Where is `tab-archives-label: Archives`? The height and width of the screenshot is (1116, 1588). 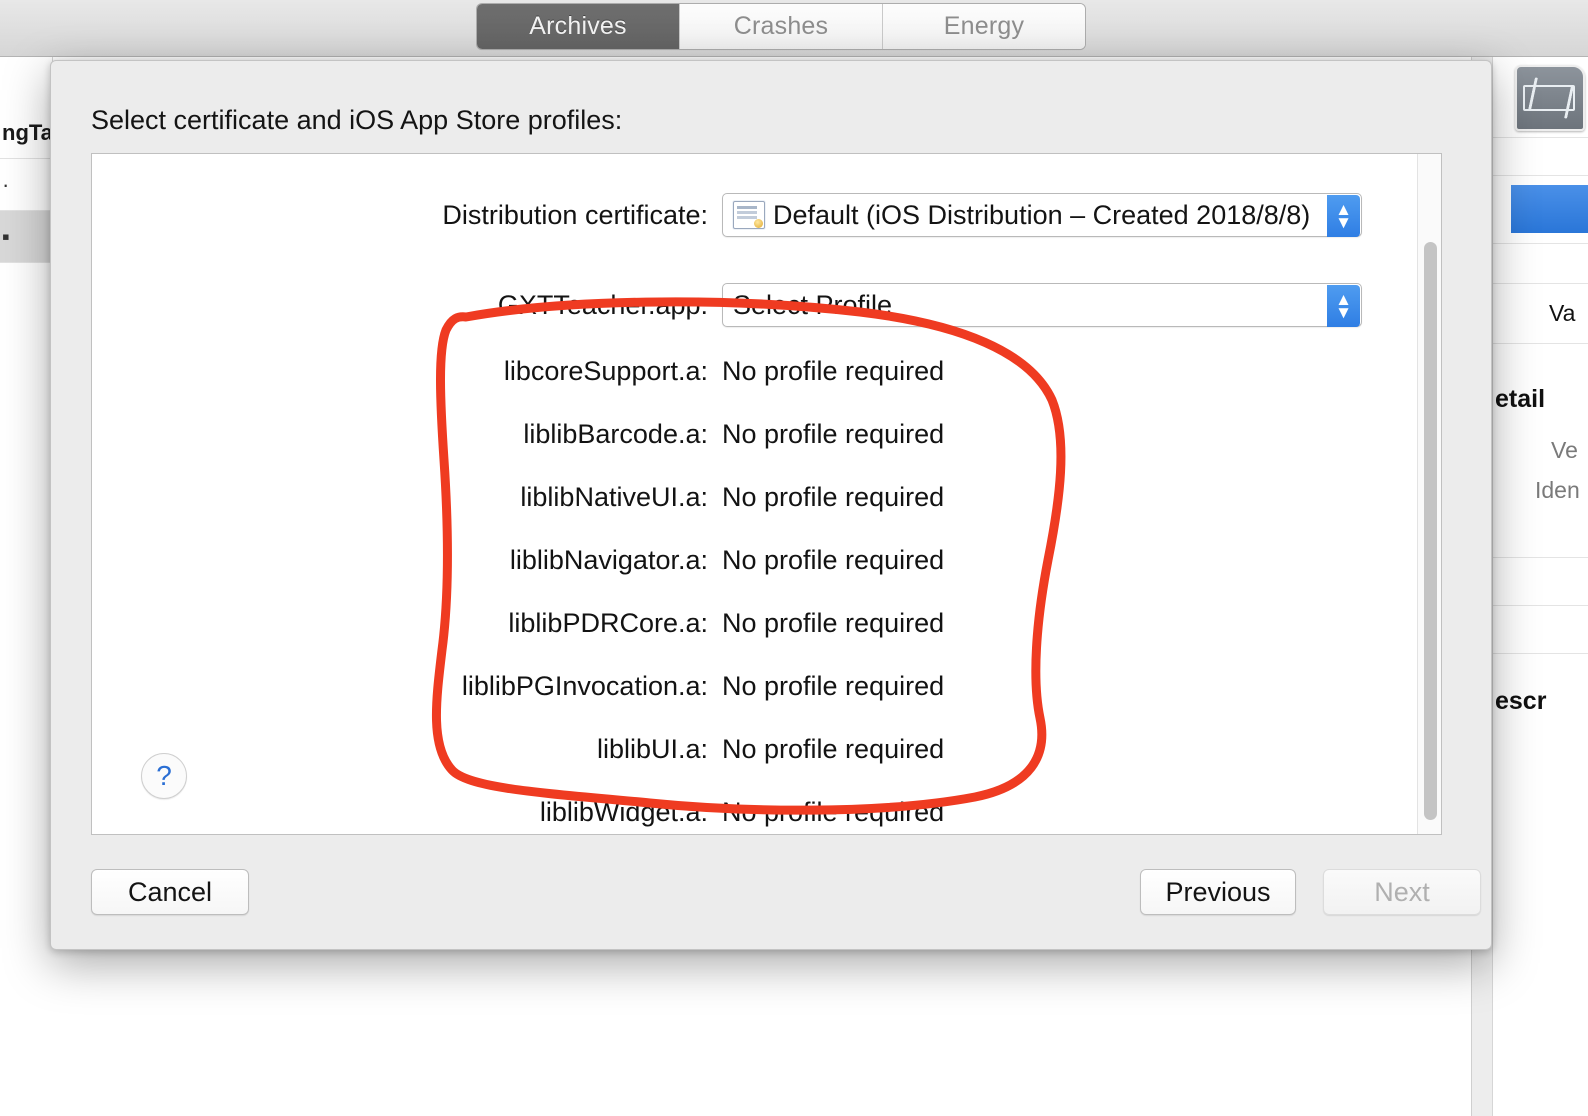 tab-archives-label: Archives is located at coordinates (578, 26).